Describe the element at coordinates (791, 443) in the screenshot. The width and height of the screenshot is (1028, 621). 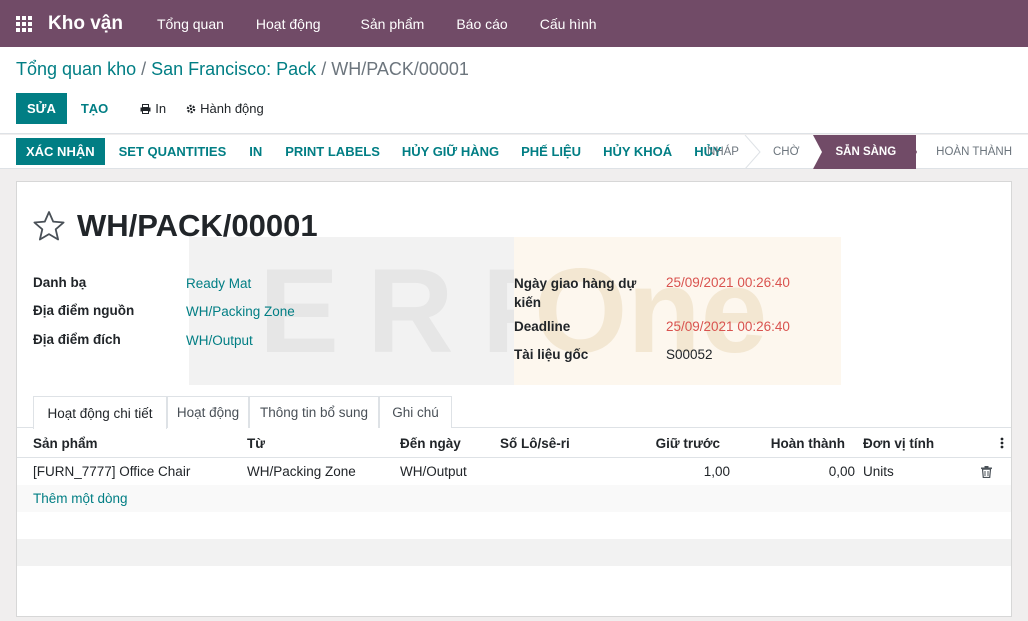
I see `column-done: Hoàn thành` at that location.